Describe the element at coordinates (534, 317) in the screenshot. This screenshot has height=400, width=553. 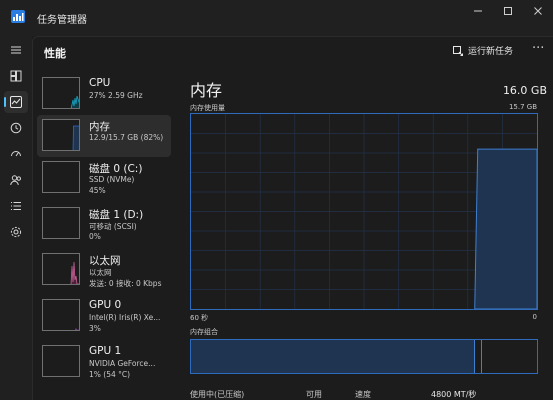
I see `graph-axis-right-label: 0` at that location.